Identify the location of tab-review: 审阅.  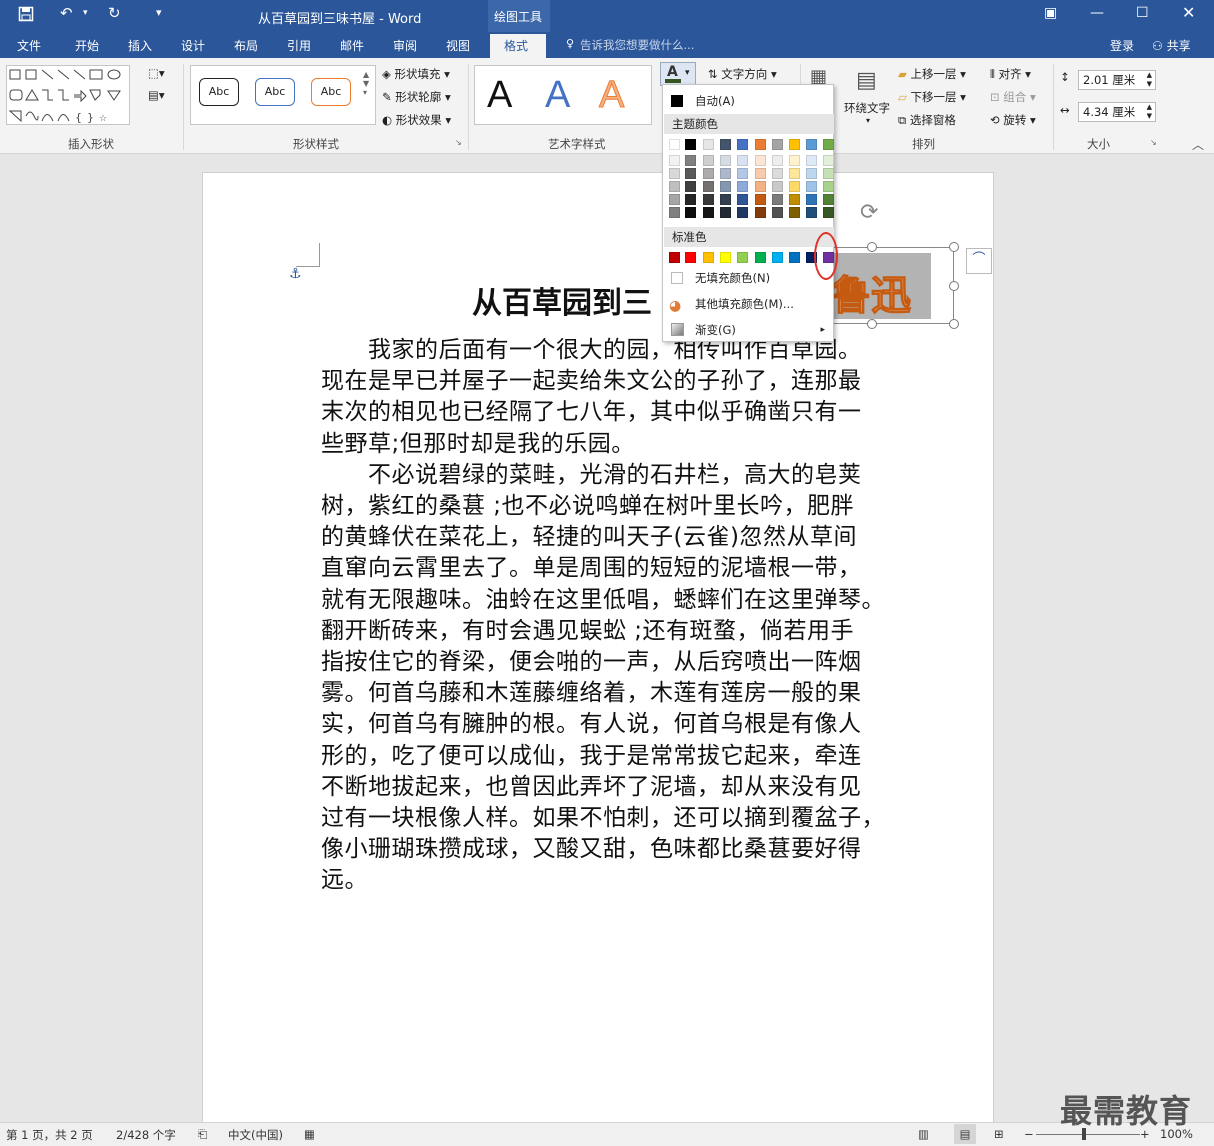
(405, 45).